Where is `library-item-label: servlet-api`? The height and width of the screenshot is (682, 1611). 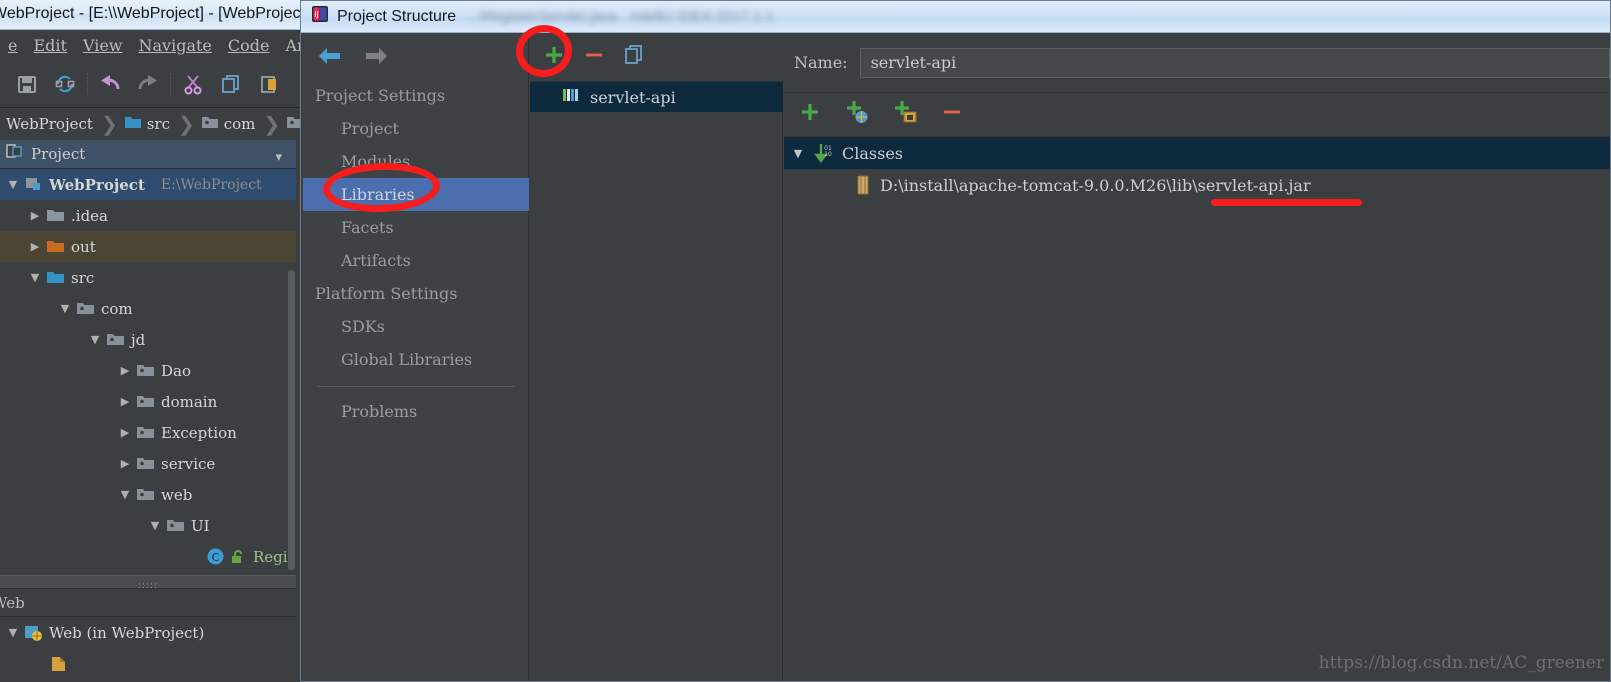 library-item-label: servlet-api is located at coordinates (633, 97).